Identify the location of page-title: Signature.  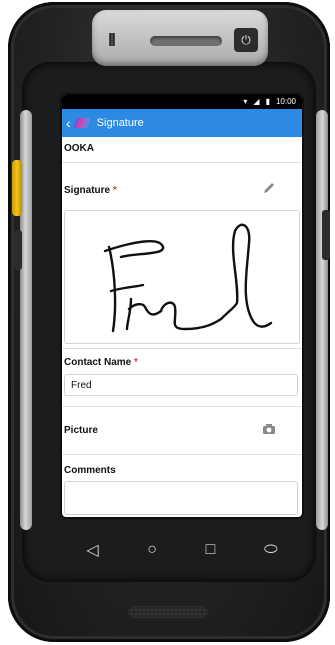
(120, 123).